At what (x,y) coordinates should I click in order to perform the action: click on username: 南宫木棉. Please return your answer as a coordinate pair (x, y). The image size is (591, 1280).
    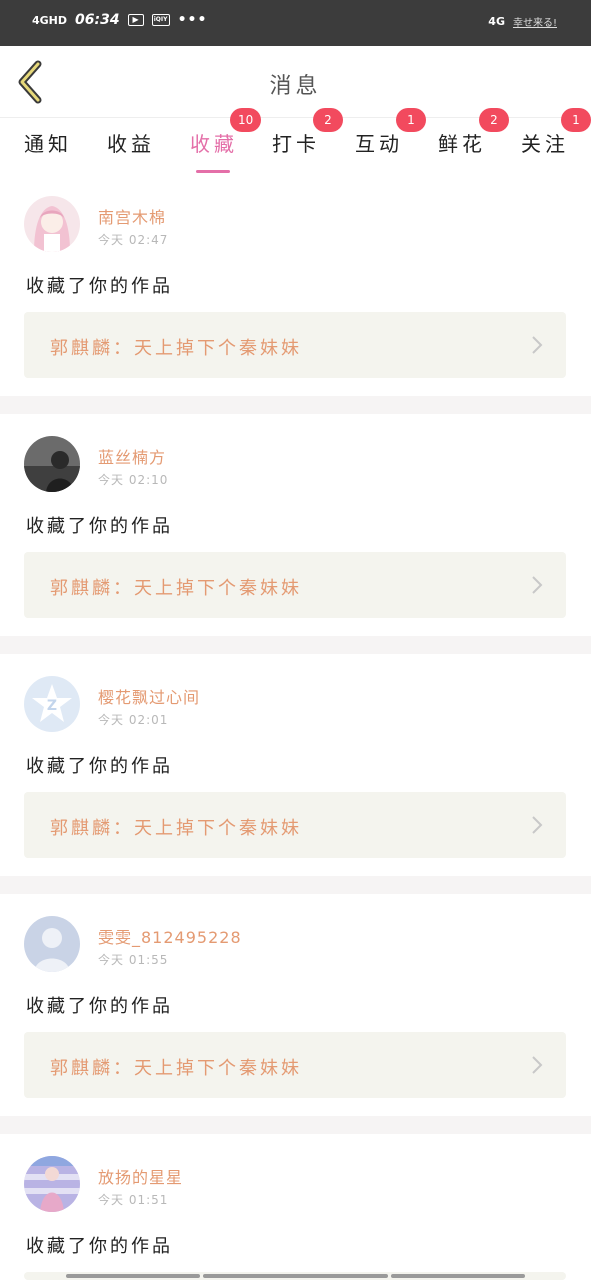
    Looking at the image, I should click on (132, 216).